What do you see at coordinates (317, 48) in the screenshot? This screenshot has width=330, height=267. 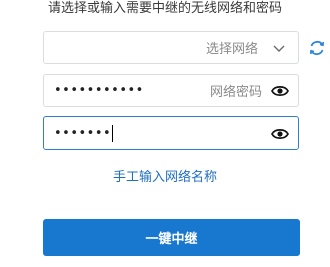 I see `refresh-icon` at bounding box center [317, 48].